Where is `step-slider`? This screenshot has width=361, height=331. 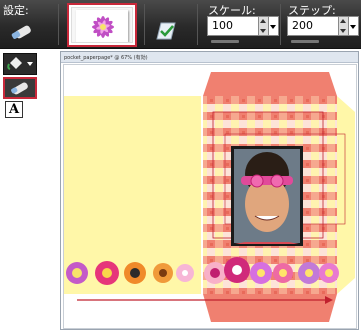 step-slider is located at coordinates (305, 41).